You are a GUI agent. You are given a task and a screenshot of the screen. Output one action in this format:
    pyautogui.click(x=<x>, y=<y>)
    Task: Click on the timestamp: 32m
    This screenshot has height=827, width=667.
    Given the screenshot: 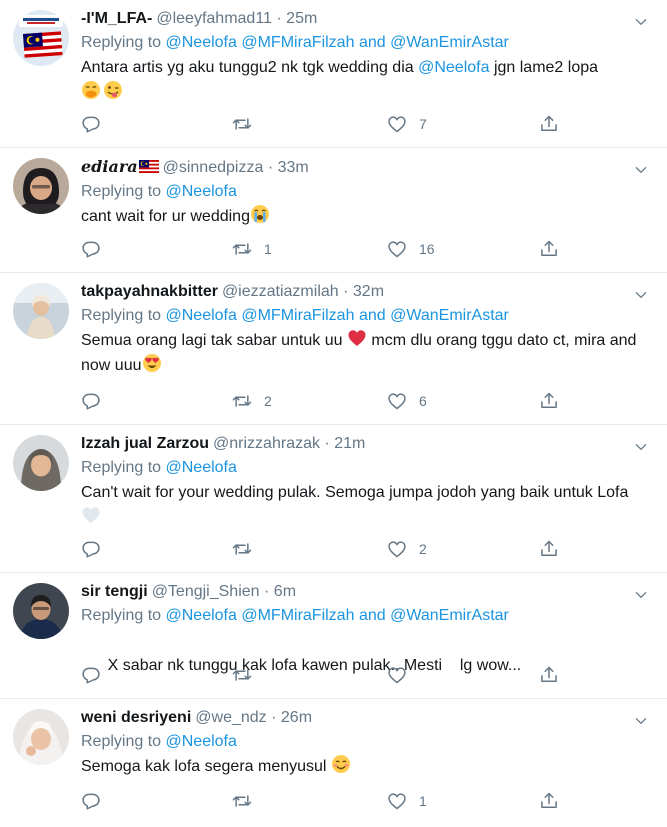 What is the action you would take?
    pyautogui.click(x=368, y=291)
    